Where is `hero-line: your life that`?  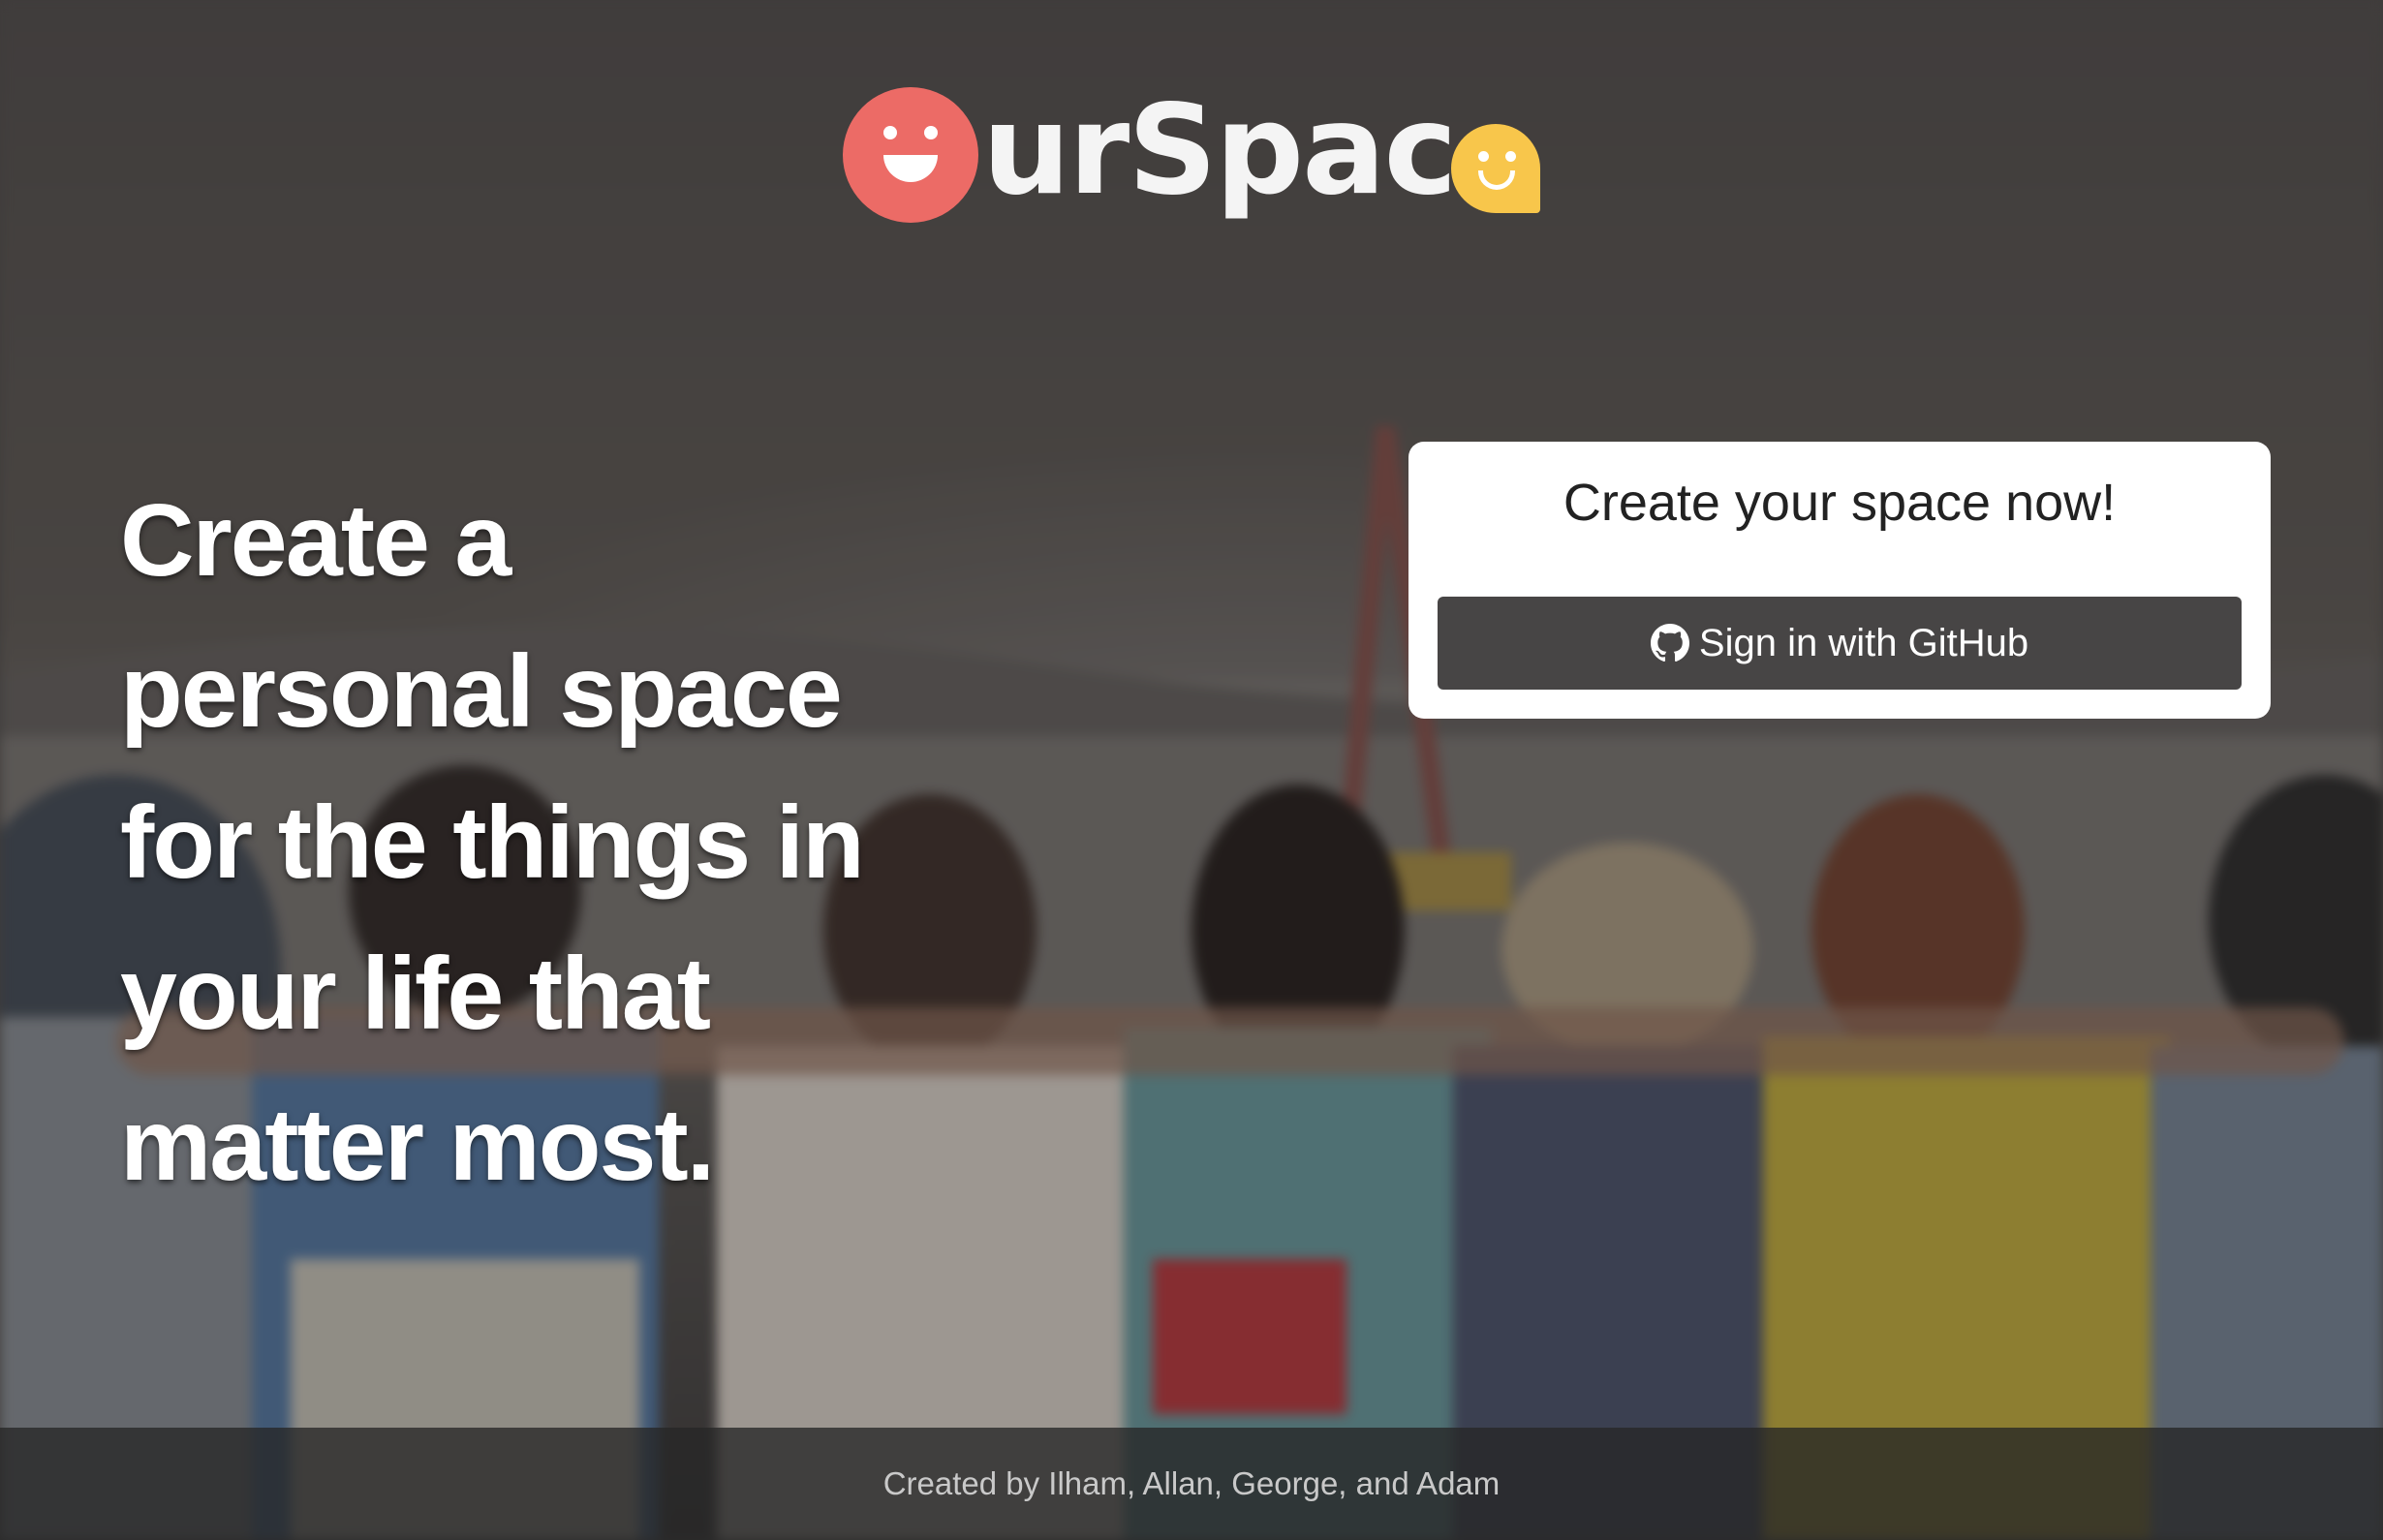
hero-line: your life that is located at coordinates (415, 994).